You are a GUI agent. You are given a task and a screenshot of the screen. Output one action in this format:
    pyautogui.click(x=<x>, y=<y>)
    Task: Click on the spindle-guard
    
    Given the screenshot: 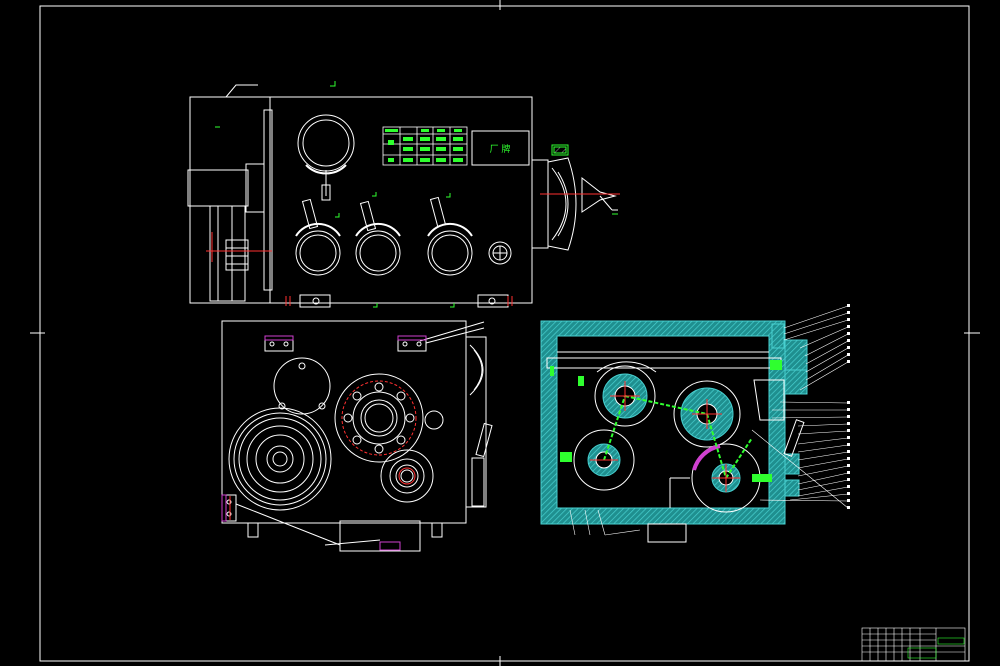 What is the action you would take?
    pyautogui.click(x=560, y=150)
    